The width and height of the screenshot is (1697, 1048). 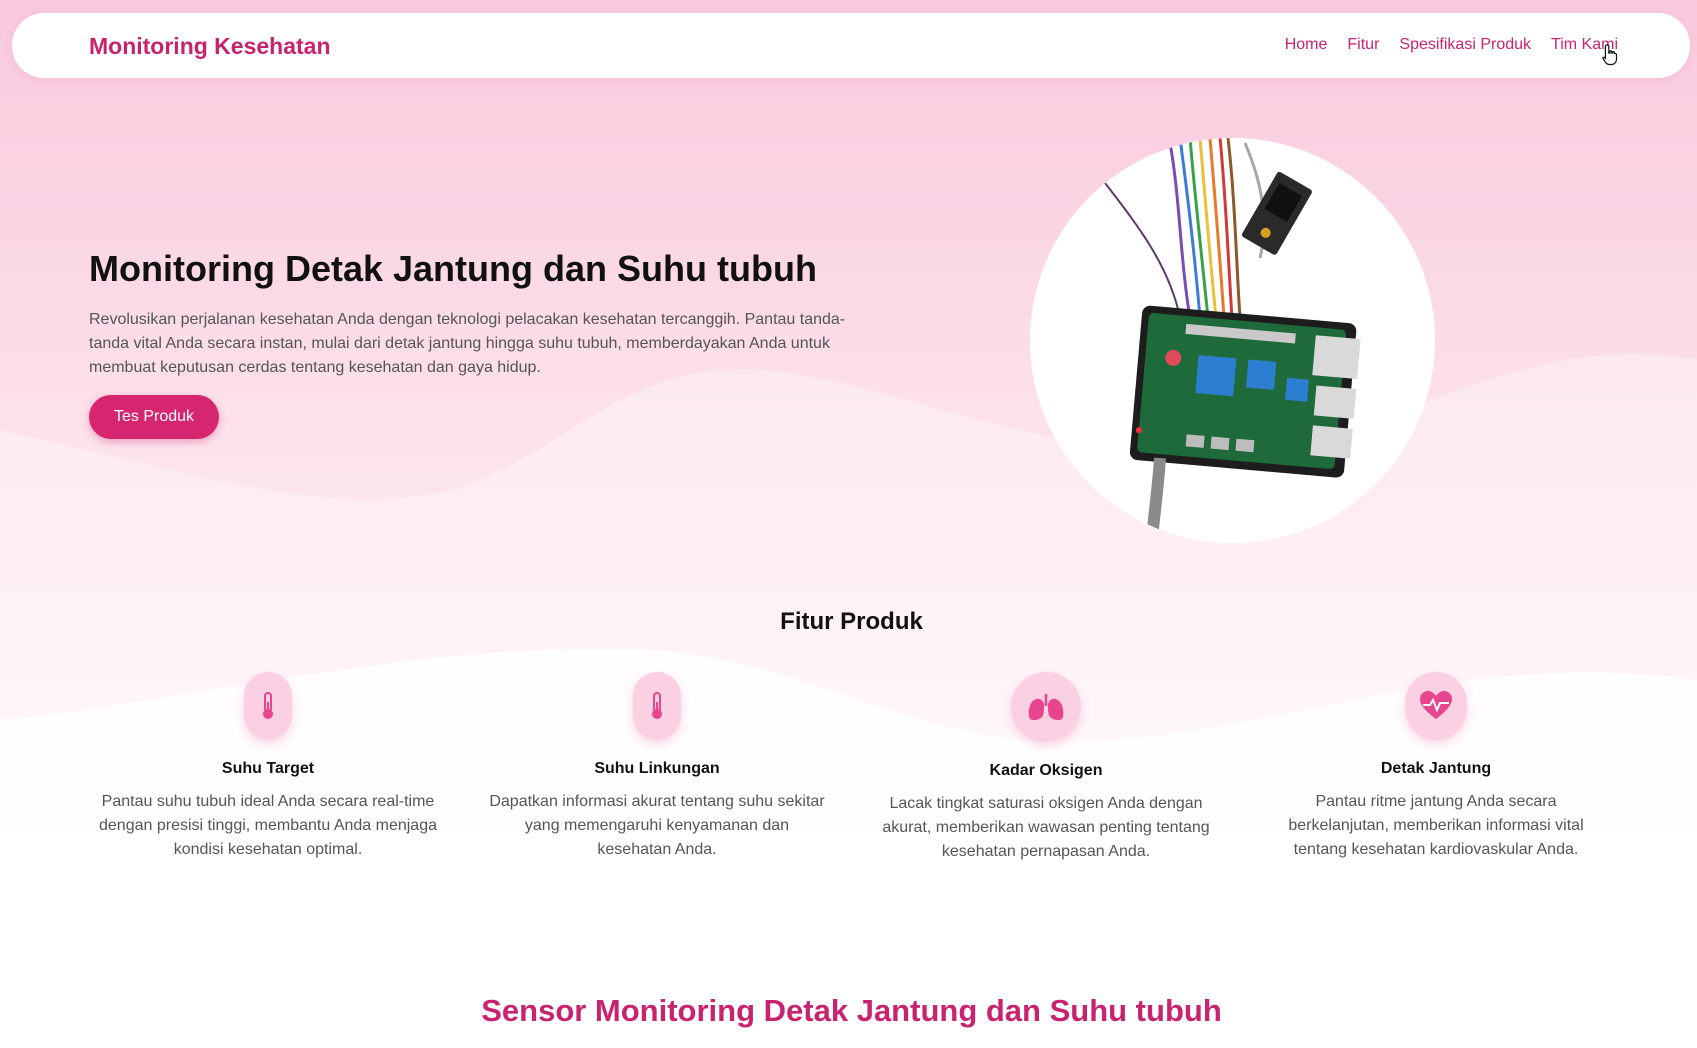 I want to click on tes-produk-button: Tes Produk, so click(x=154, y=417).